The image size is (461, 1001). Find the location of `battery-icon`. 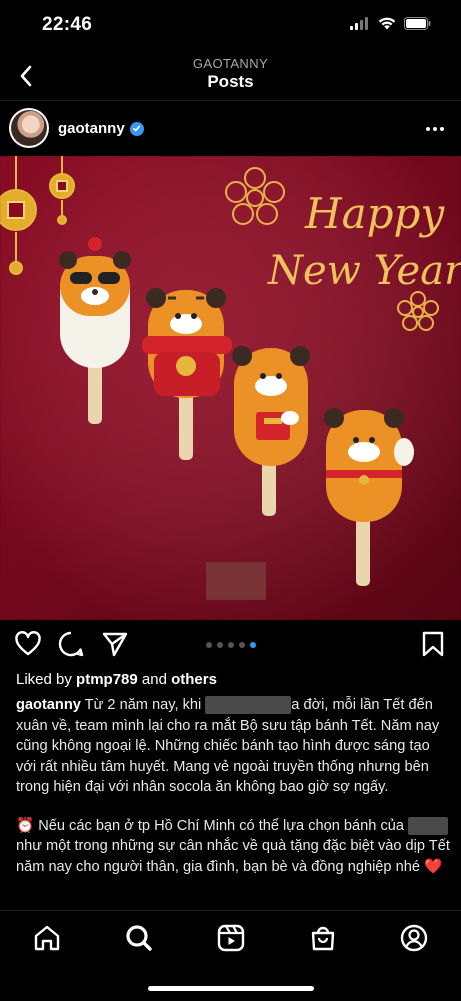

battery-icon is located at coordinates (417, 23).